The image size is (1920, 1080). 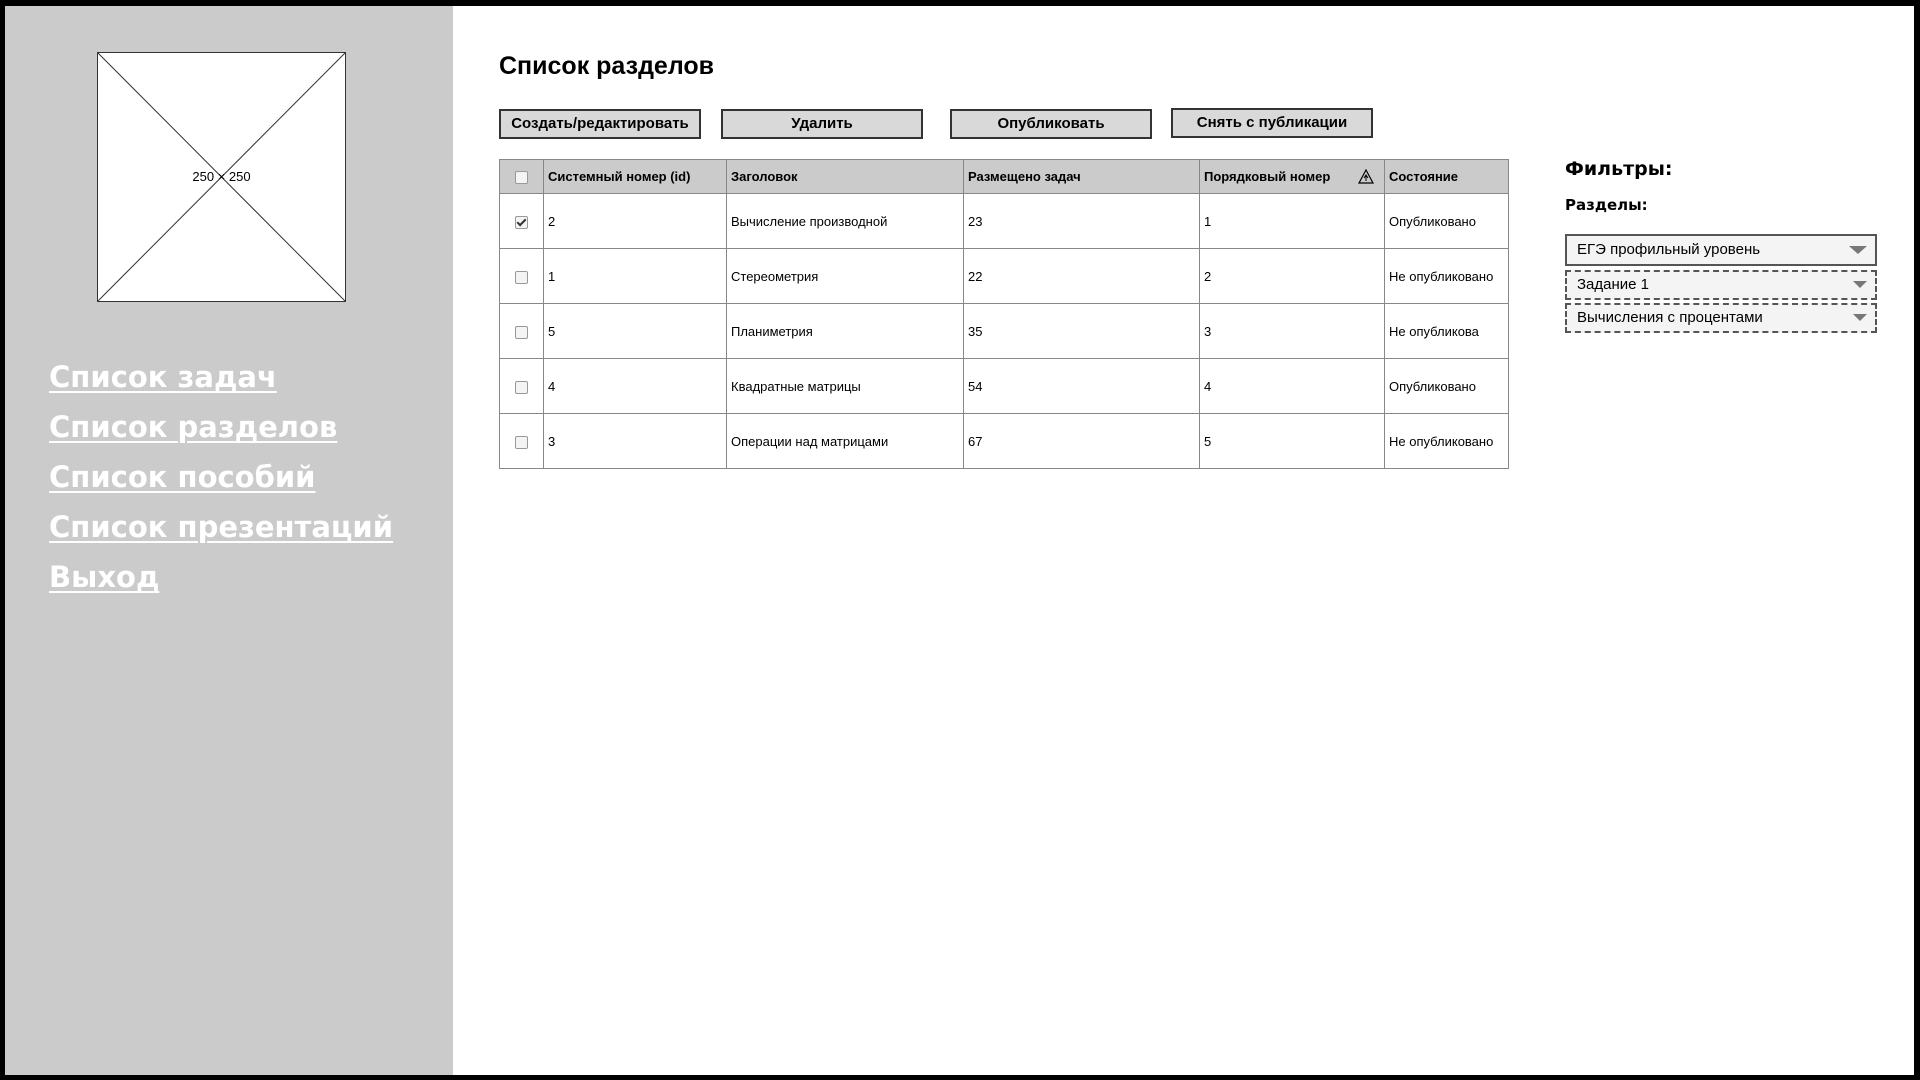 I want to click on cell-title: Планиметрия, so click(x=845, y=331).